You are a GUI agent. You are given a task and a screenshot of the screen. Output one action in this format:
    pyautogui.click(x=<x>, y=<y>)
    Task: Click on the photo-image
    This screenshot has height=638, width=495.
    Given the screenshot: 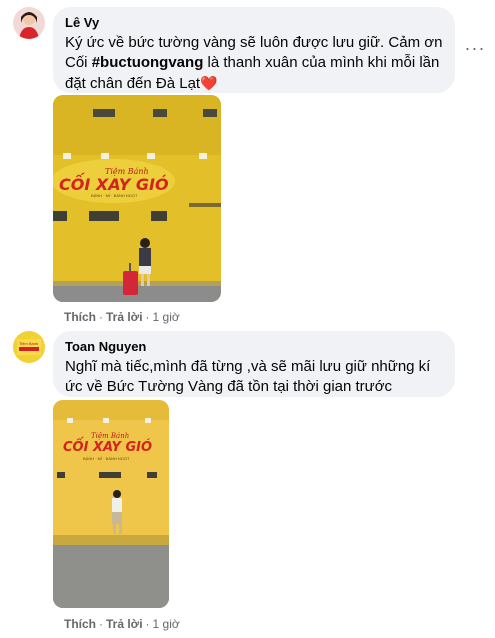 What is the action you would take?
    pyautogui.click(x=137, y=198)
    